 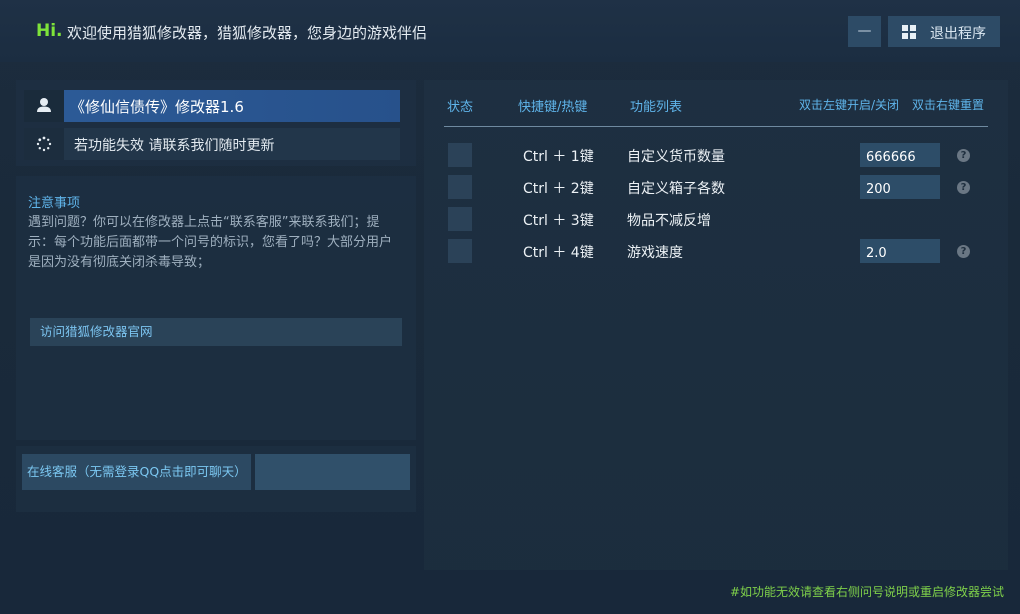 What do you see at coordinates (157, 107) in the screenshot?
I see `game-title: 《修仙信债传》修改器1.6` at bounding box center [157, 107].